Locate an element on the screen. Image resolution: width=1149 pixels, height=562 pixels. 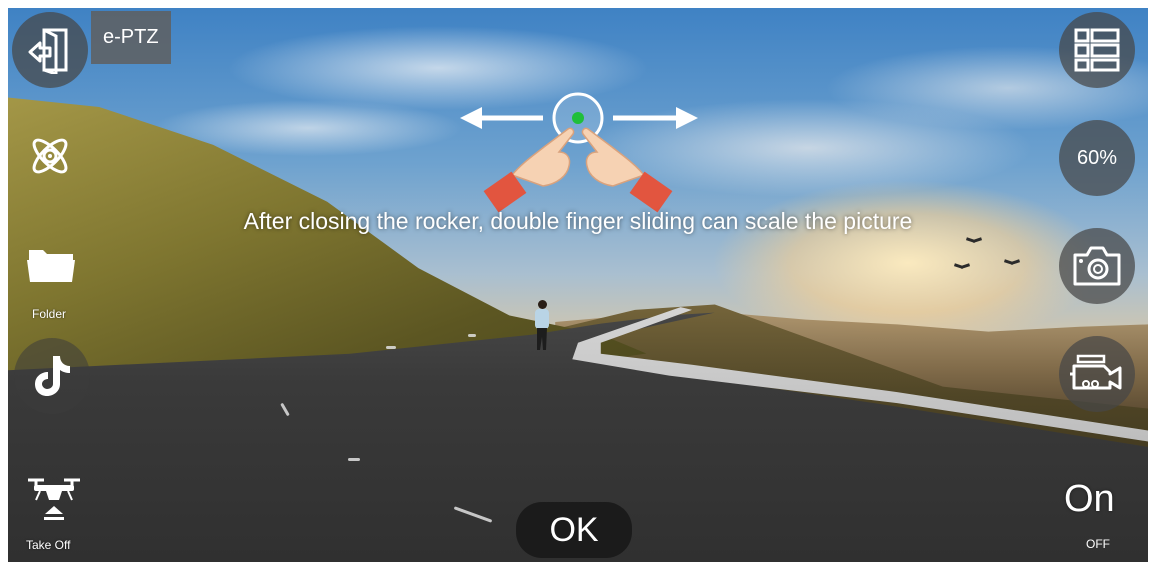
record-button is located at coordinates (1097, 374).